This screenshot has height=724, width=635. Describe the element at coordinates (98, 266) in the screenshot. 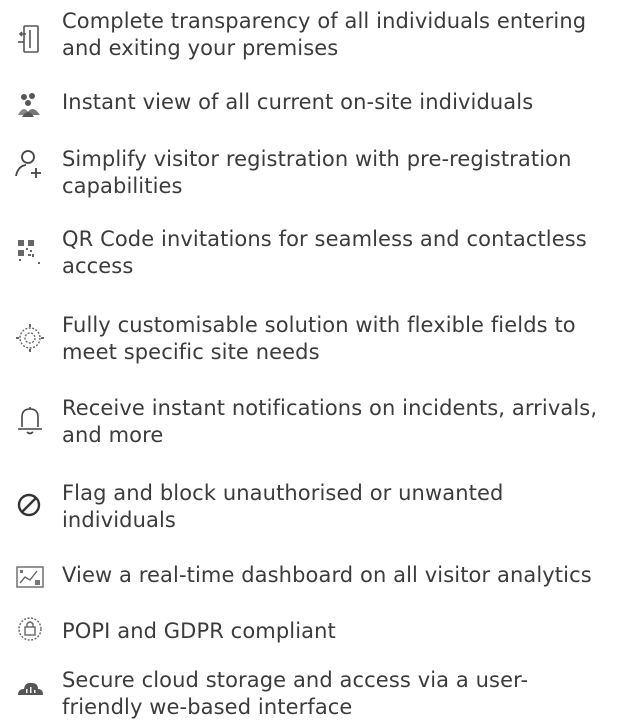

I see `feature-line: access` at that location.